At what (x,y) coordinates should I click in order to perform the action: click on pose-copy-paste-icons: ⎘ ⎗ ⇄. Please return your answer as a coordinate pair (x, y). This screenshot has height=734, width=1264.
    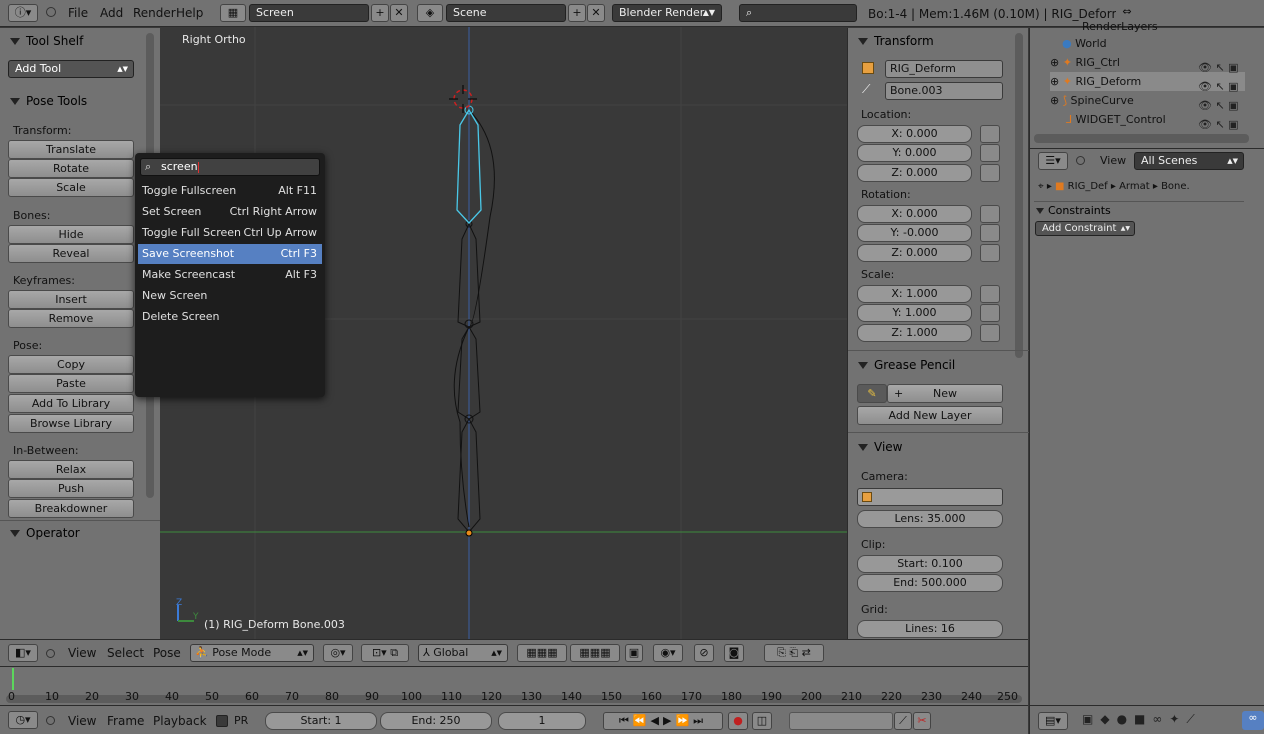
    Looking at the image, I should click on (794, 653).